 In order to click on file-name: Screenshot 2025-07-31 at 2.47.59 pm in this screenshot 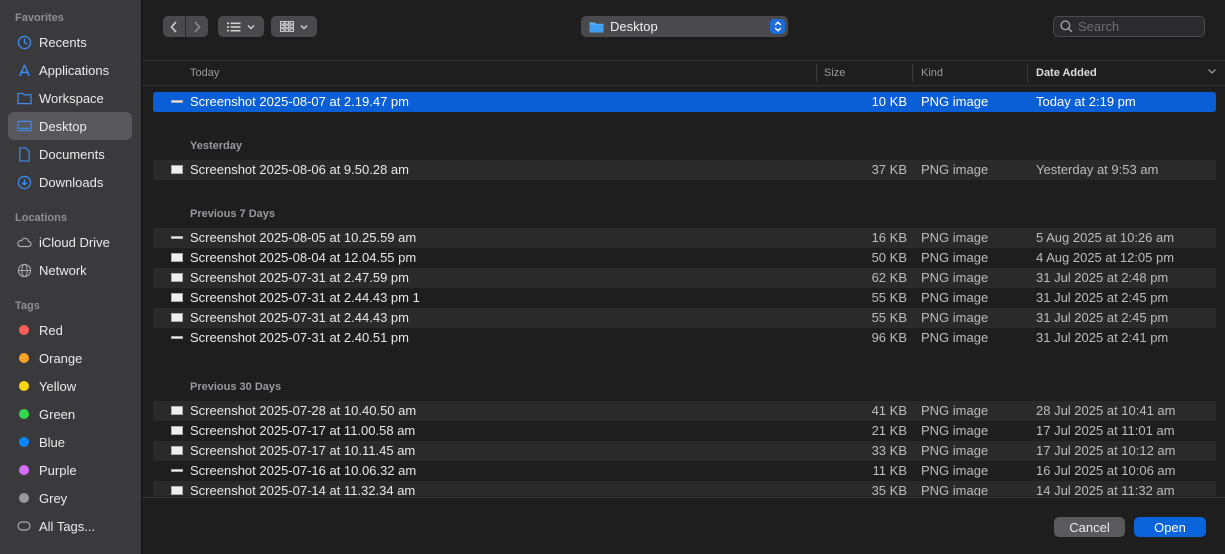, I will do `click(299, 277)`.